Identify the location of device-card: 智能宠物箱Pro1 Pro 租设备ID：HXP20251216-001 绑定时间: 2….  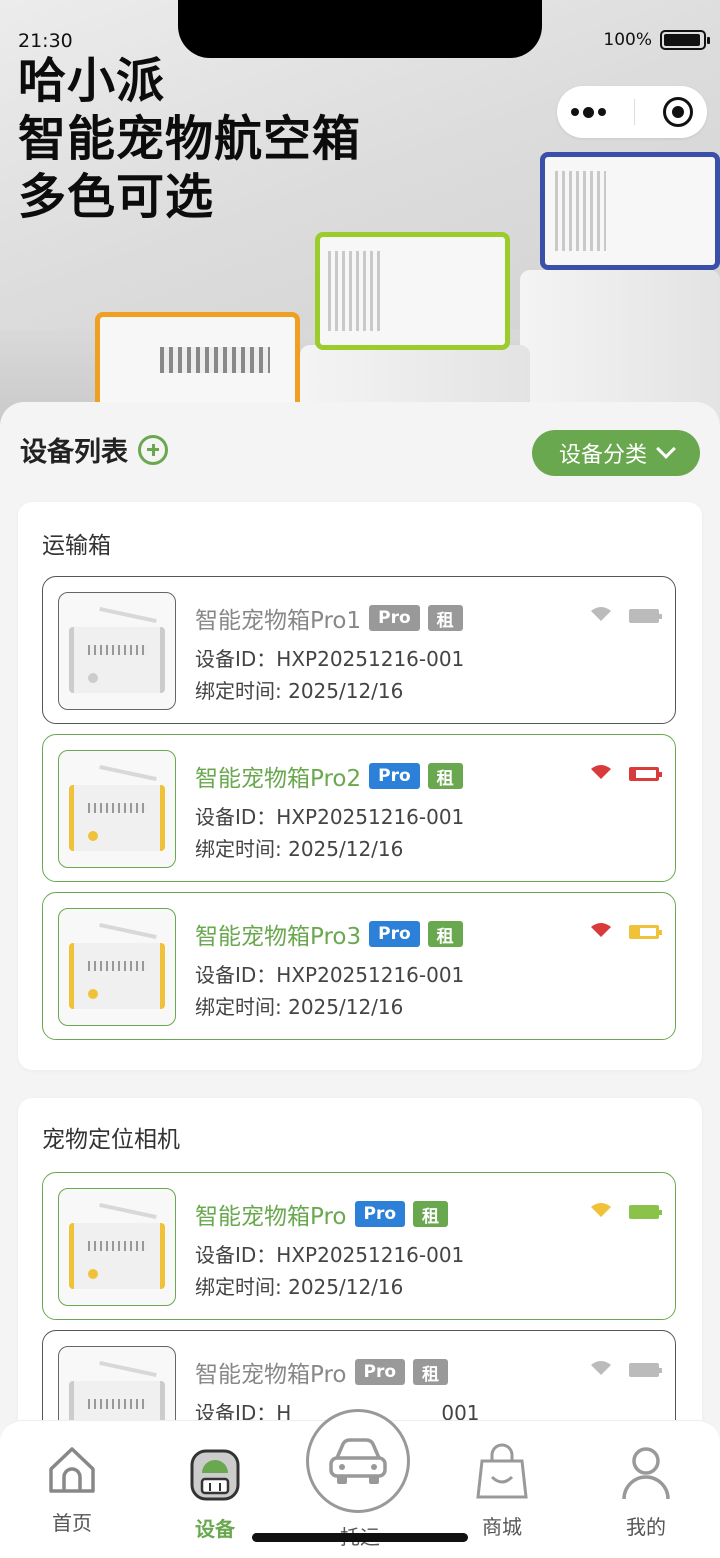
(359, 650).